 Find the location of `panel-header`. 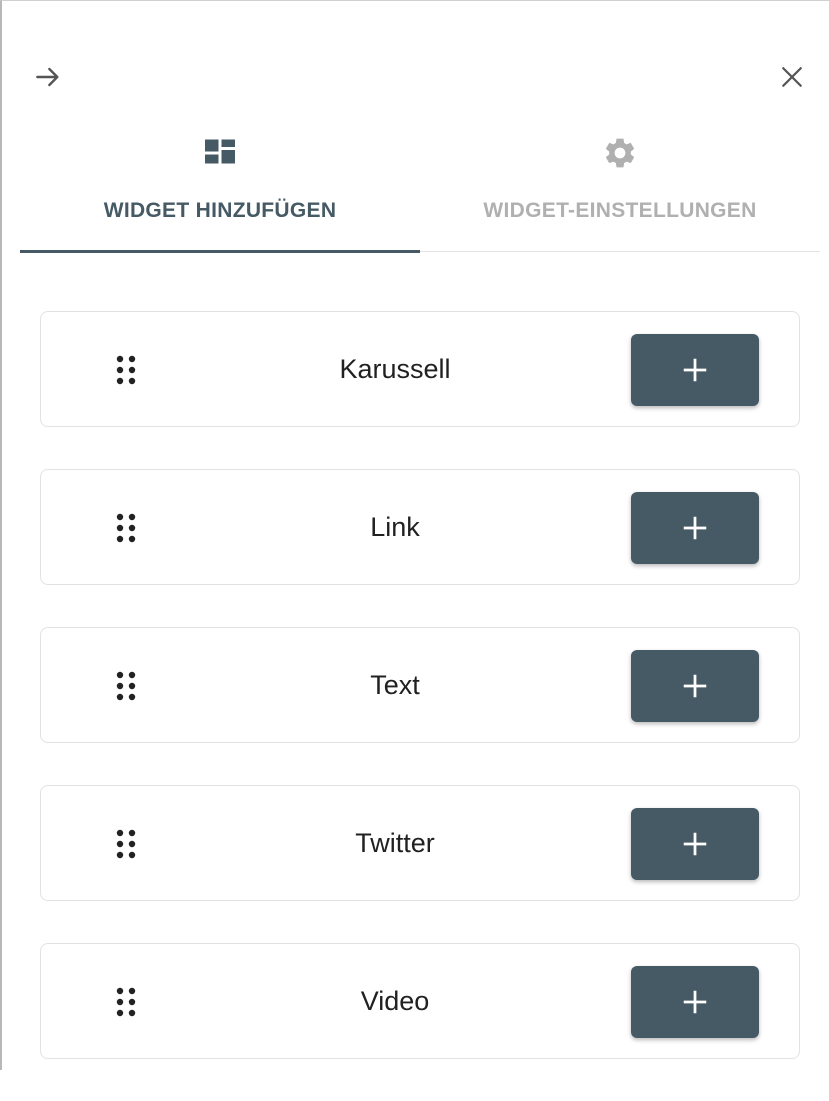

panel-header is located at coordinates (415, 56).